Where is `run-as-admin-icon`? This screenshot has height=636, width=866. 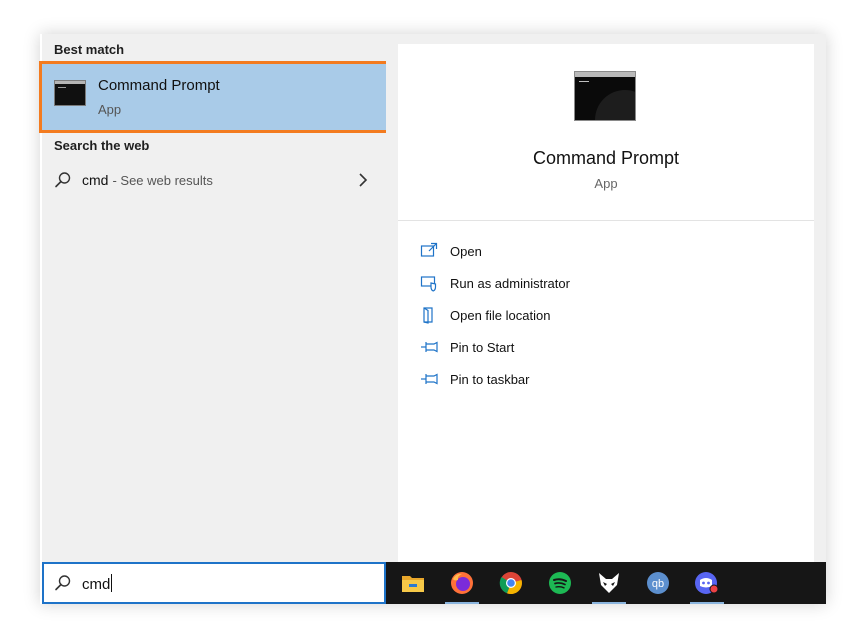 run-as-admin-icon is located at coordinates (428, 284).